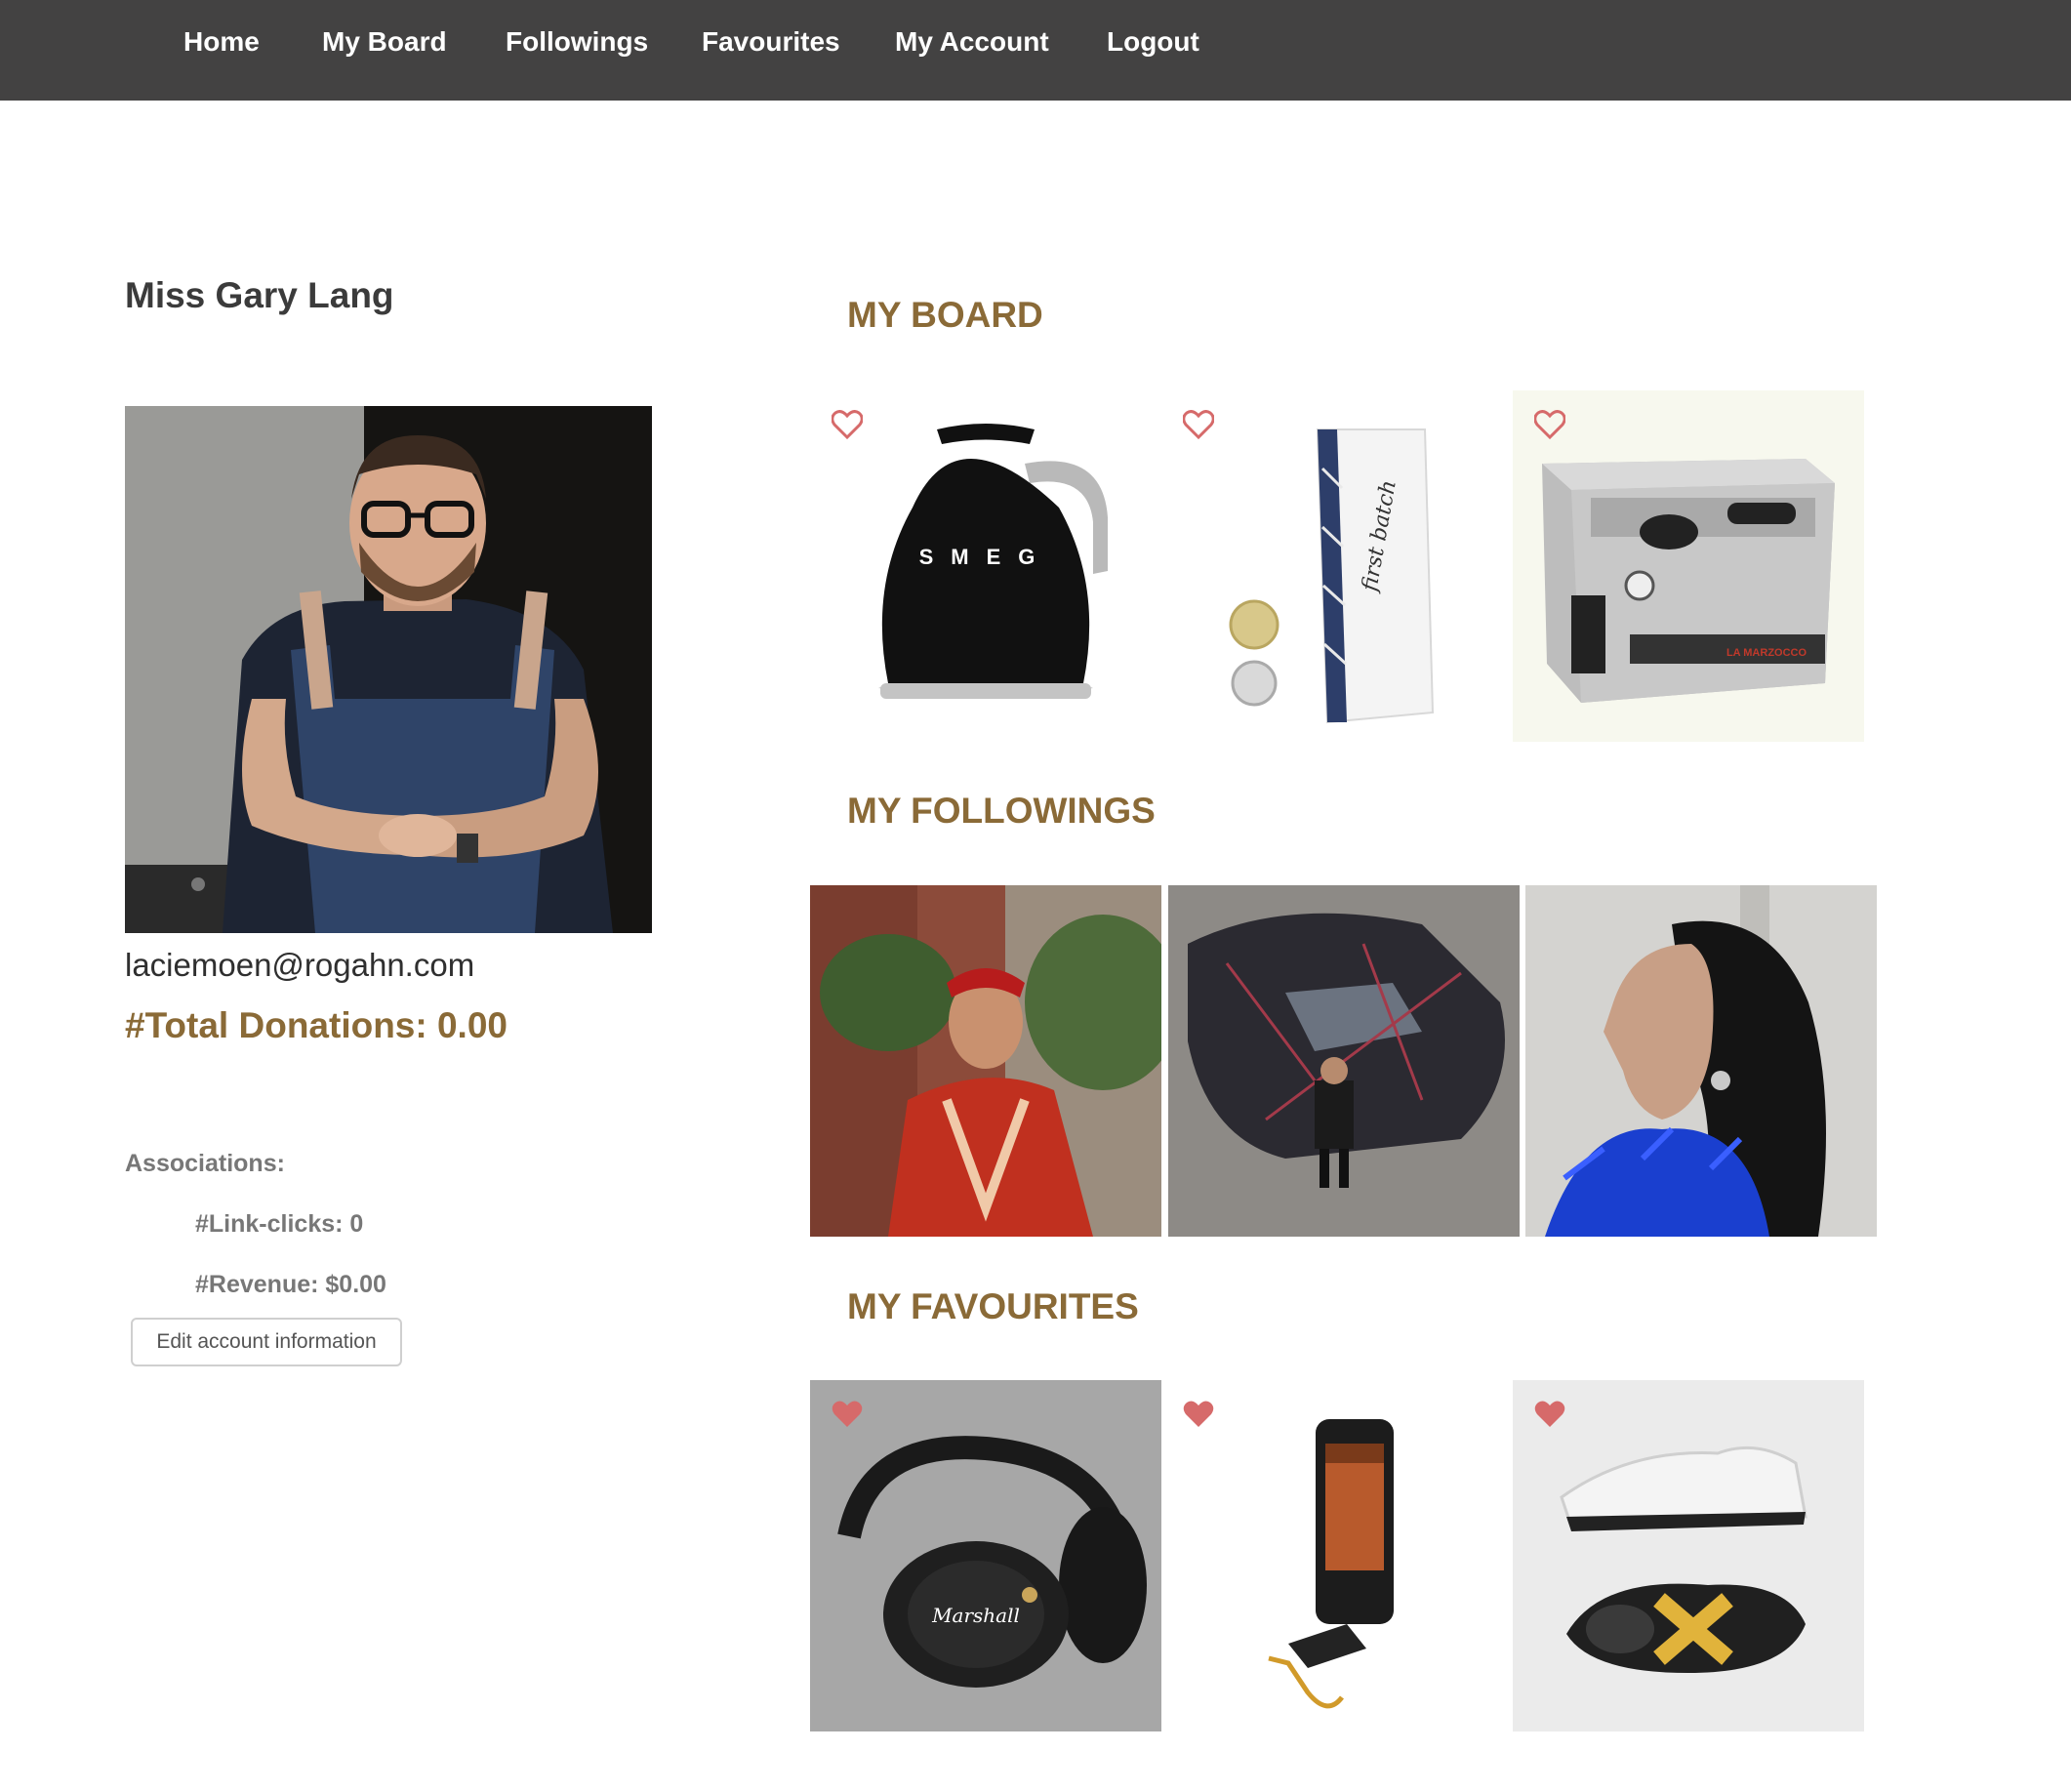 Image resolution: width=2071 pixels, height=1792 pixels. Describe the element at coordinates (1766, 653) in the screenshot. I see `espresso-brand-text: LA MARZOCCO` at that location.